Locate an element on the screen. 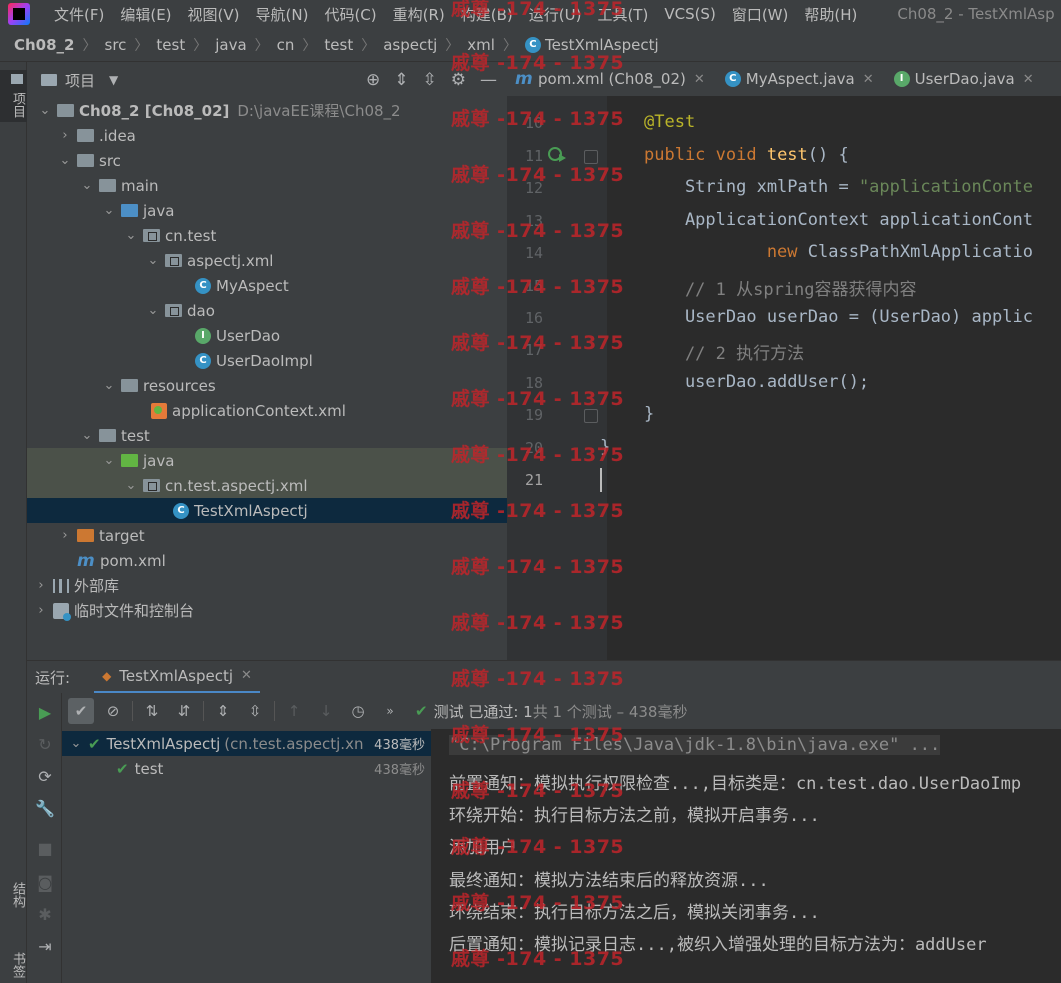 This screenshot has height=983, width=1061. menu-window: 窗口(W) is located at coordinates (760, 14).